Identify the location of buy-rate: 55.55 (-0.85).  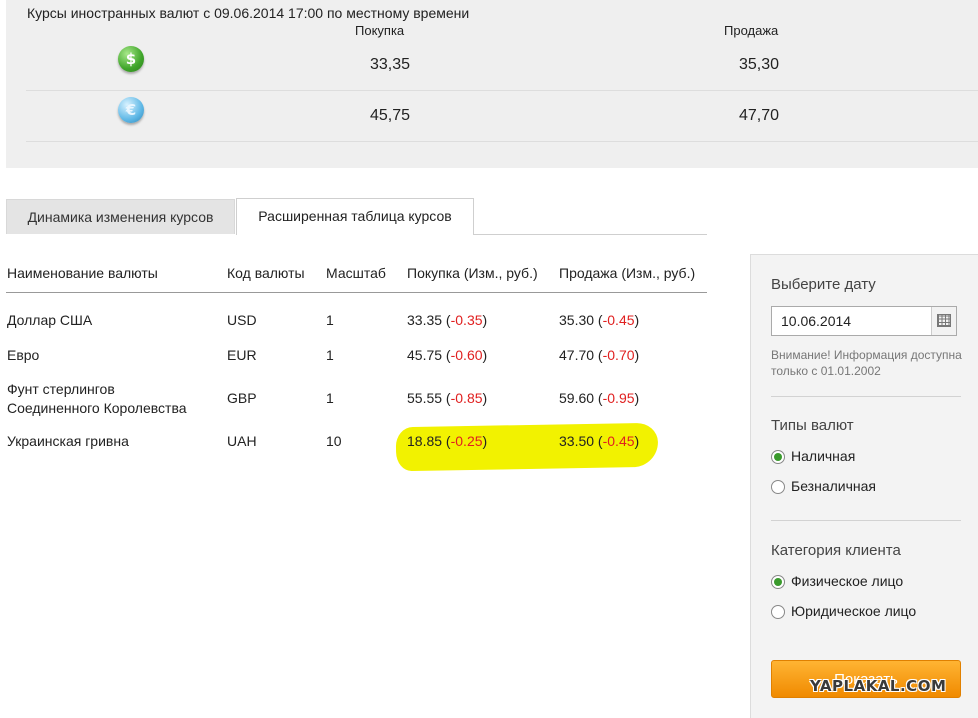
(447, 398).